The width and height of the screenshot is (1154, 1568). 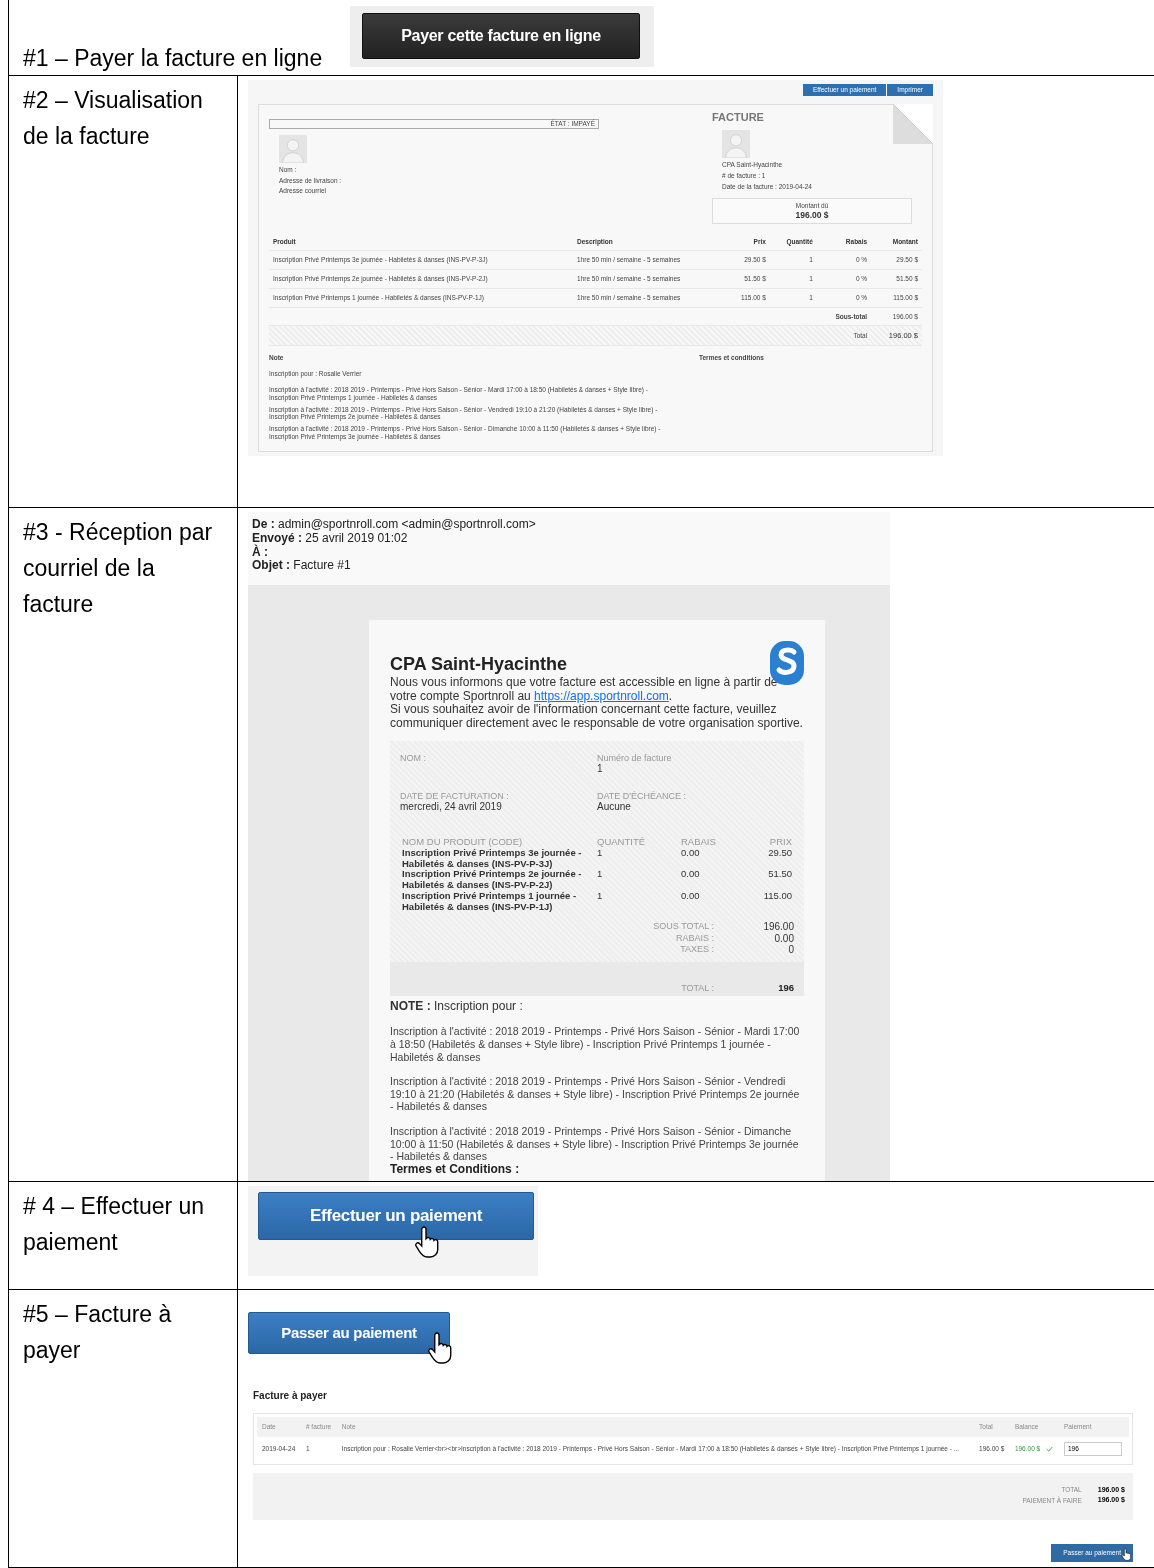 What do you see at coordinates (614, 807) in the screenshot?
I see `field-value: Aucune` at bounding box center [614, 807].